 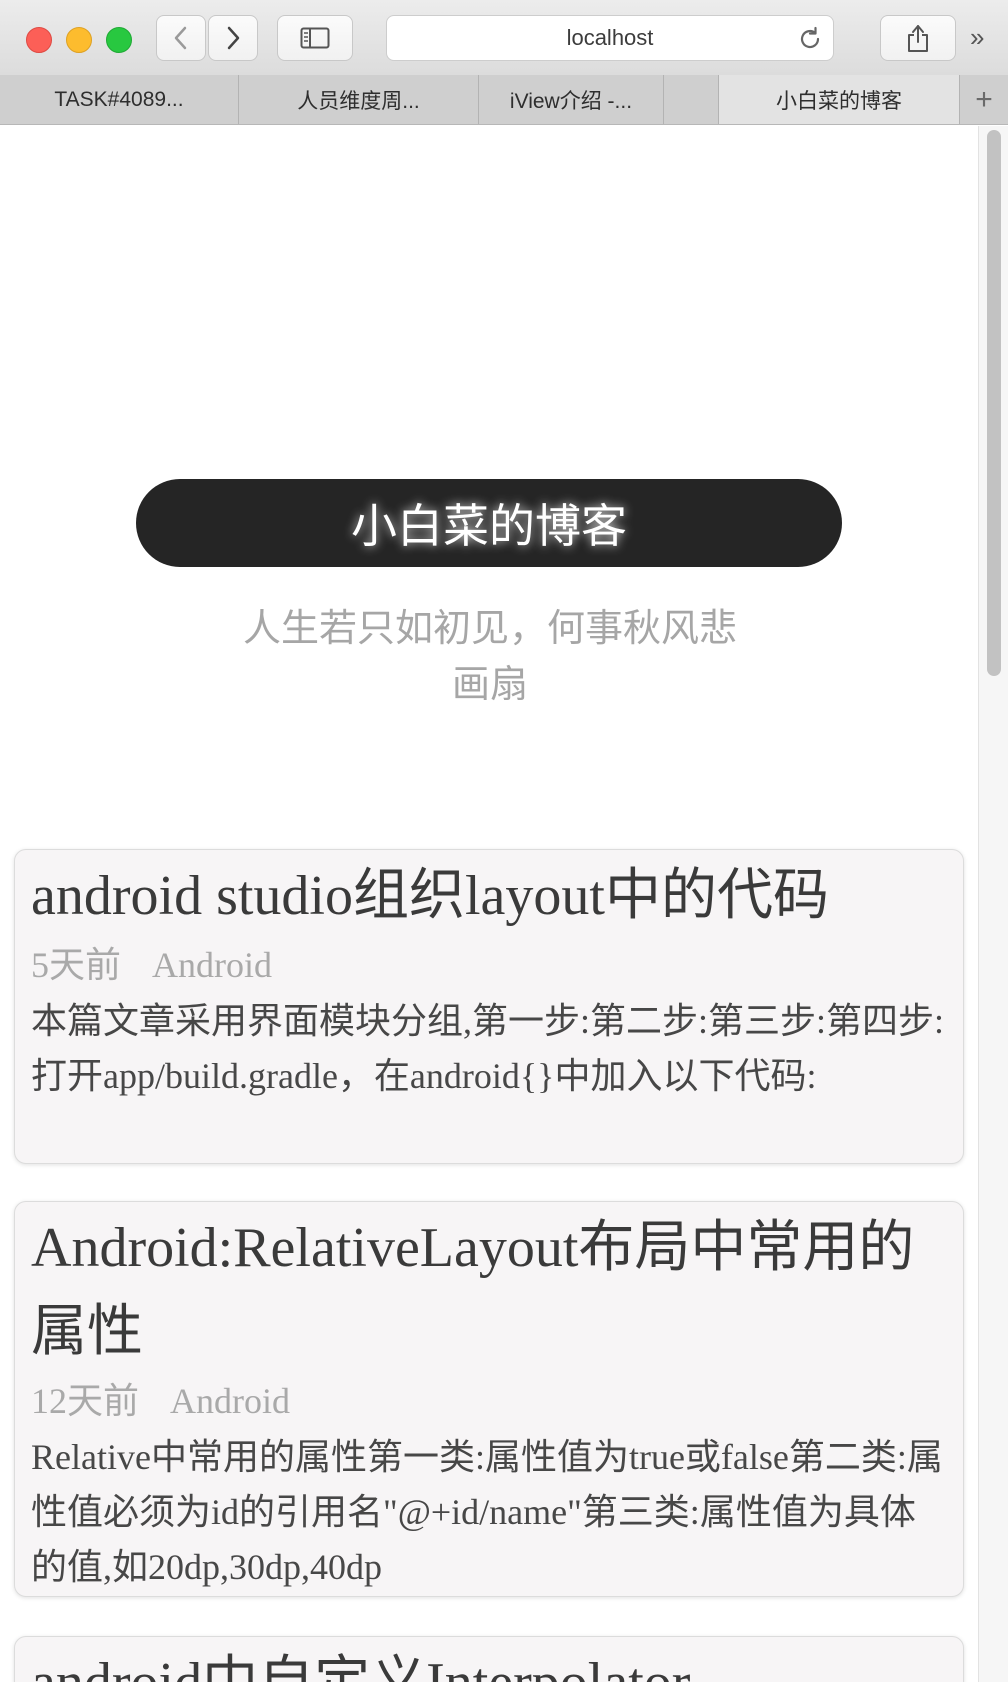 What do you see at coordinates (994, 403) in the screenshot?
I see `scrollbar-thumb` at bounding box center [994, 403].